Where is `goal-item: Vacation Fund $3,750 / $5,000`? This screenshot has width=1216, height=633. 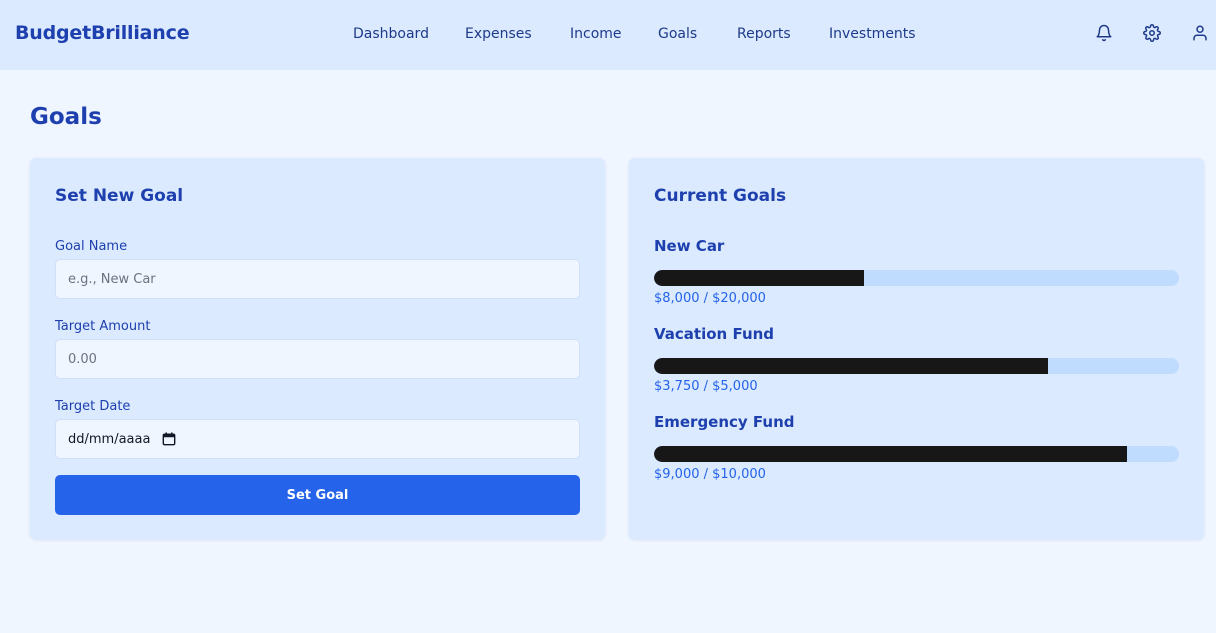
goal-item: Vacation Fund $3,750 / $5,000 is located at coordinates (916, 359).